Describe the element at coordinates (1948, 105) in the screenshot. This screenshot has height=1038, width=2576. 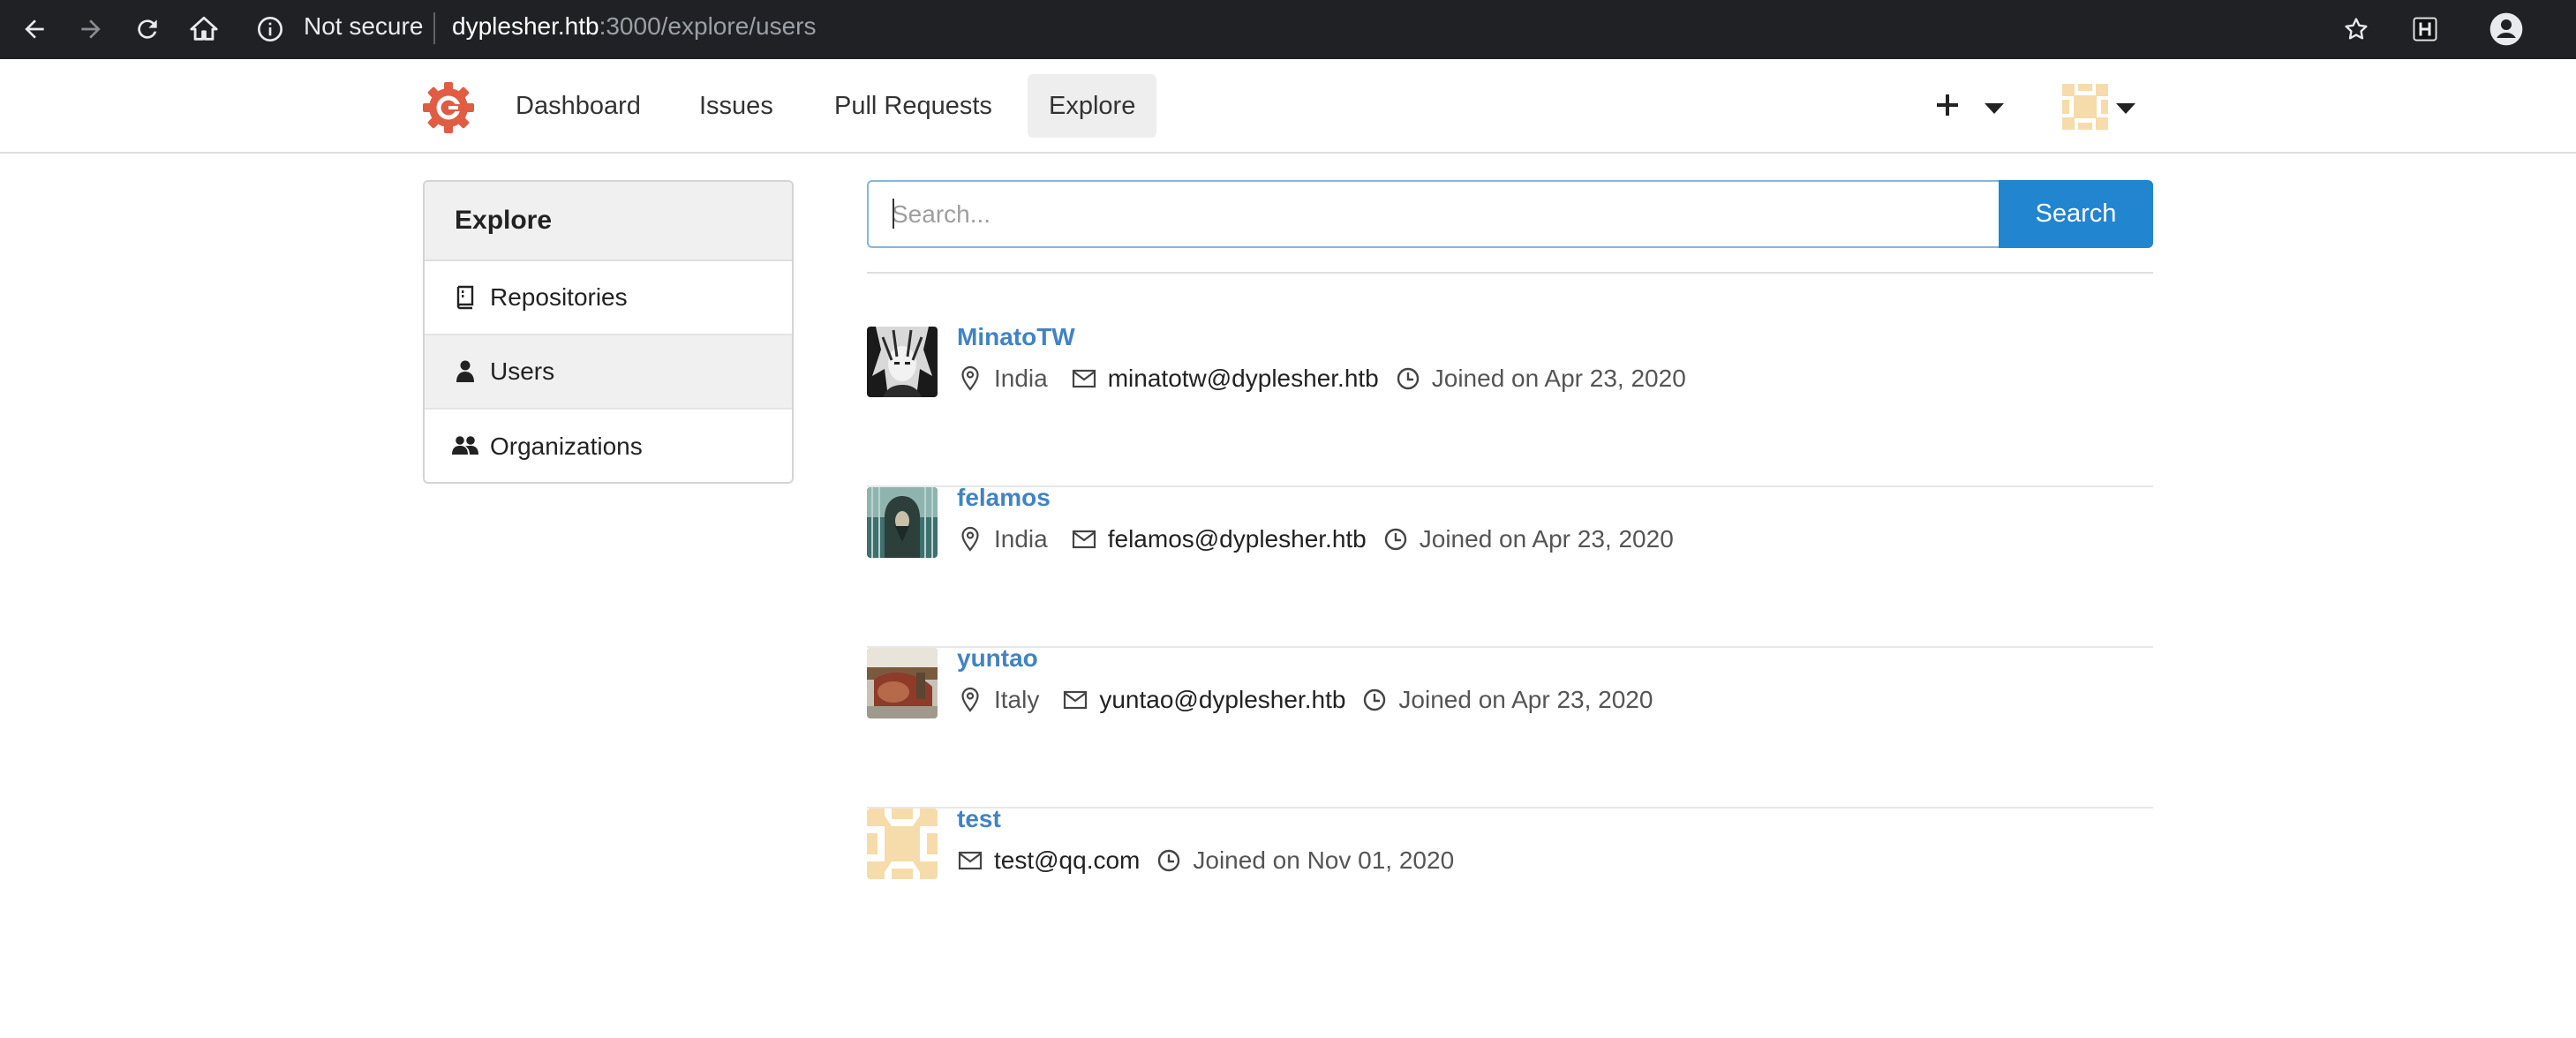
I see `plus-icon` at that location.